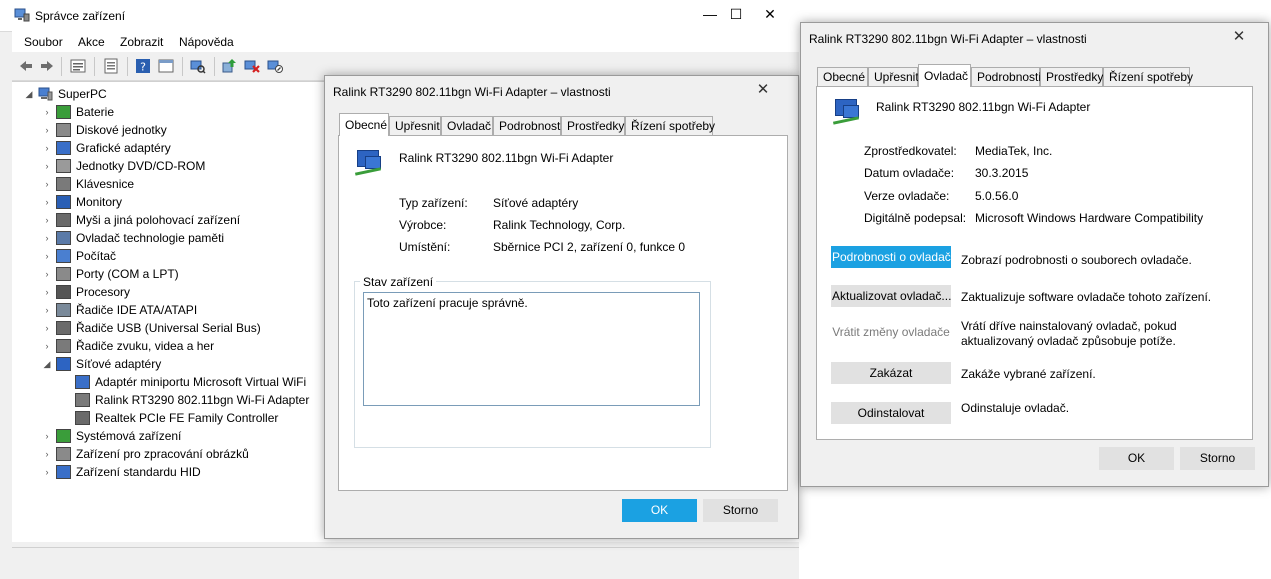  Describe the element at coordinates (892, 257) in the screenshot. I see `driver-details-button: Podrobnosti o ovladači` at that location.